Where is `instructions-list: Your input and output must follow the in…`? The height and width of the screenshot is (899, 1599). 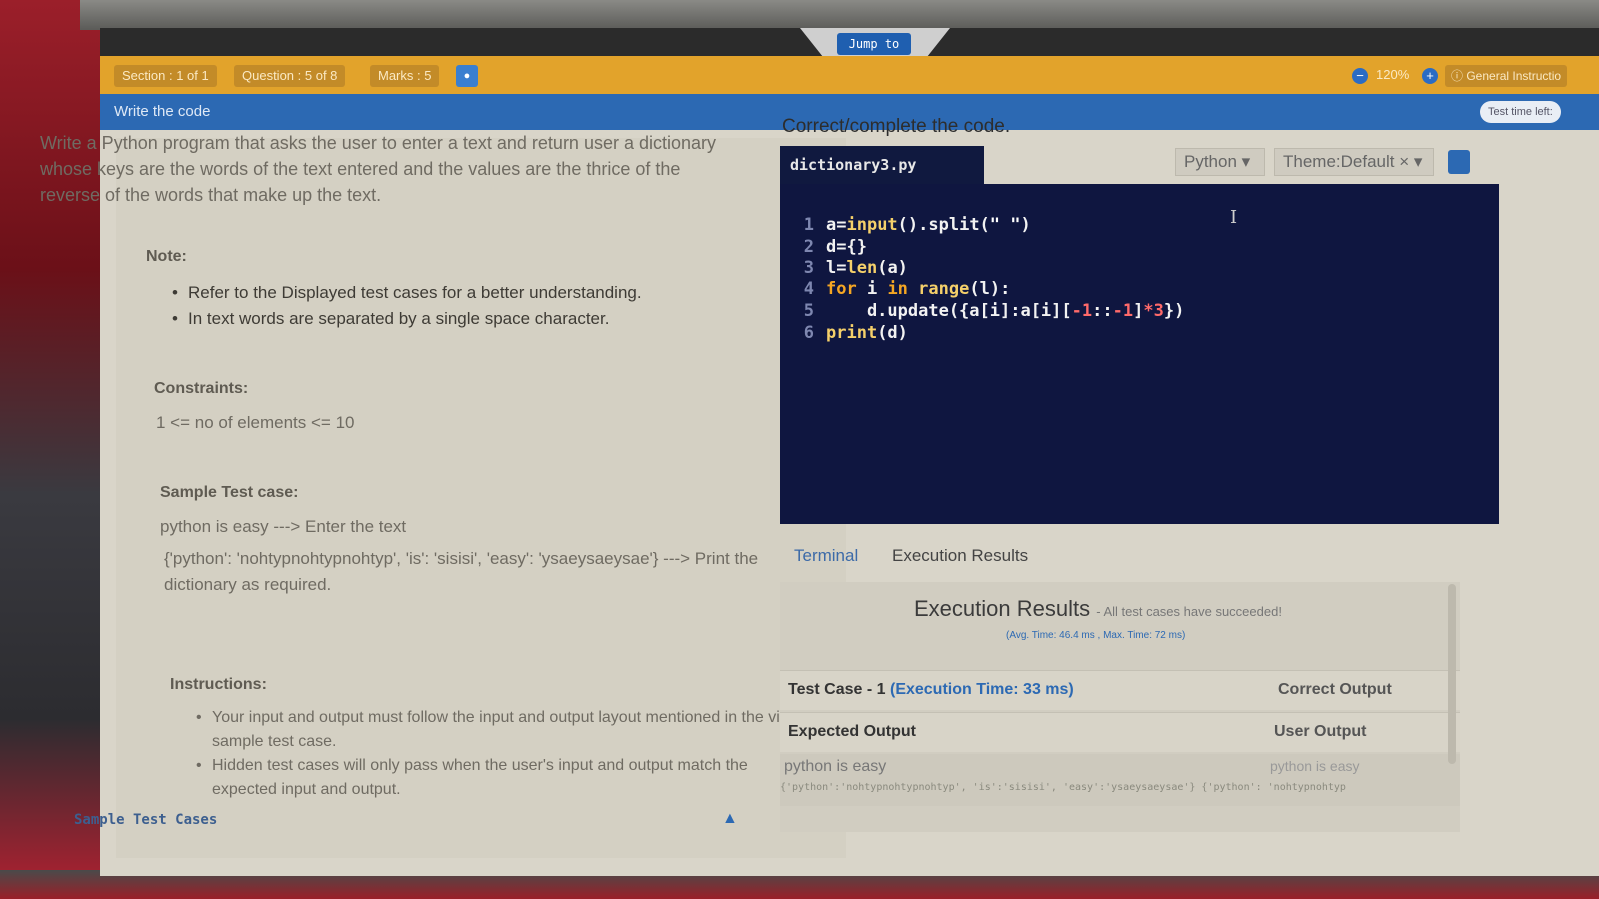
instructions-list: Your input and output must follow the in… is located at coordinates (506, 754).